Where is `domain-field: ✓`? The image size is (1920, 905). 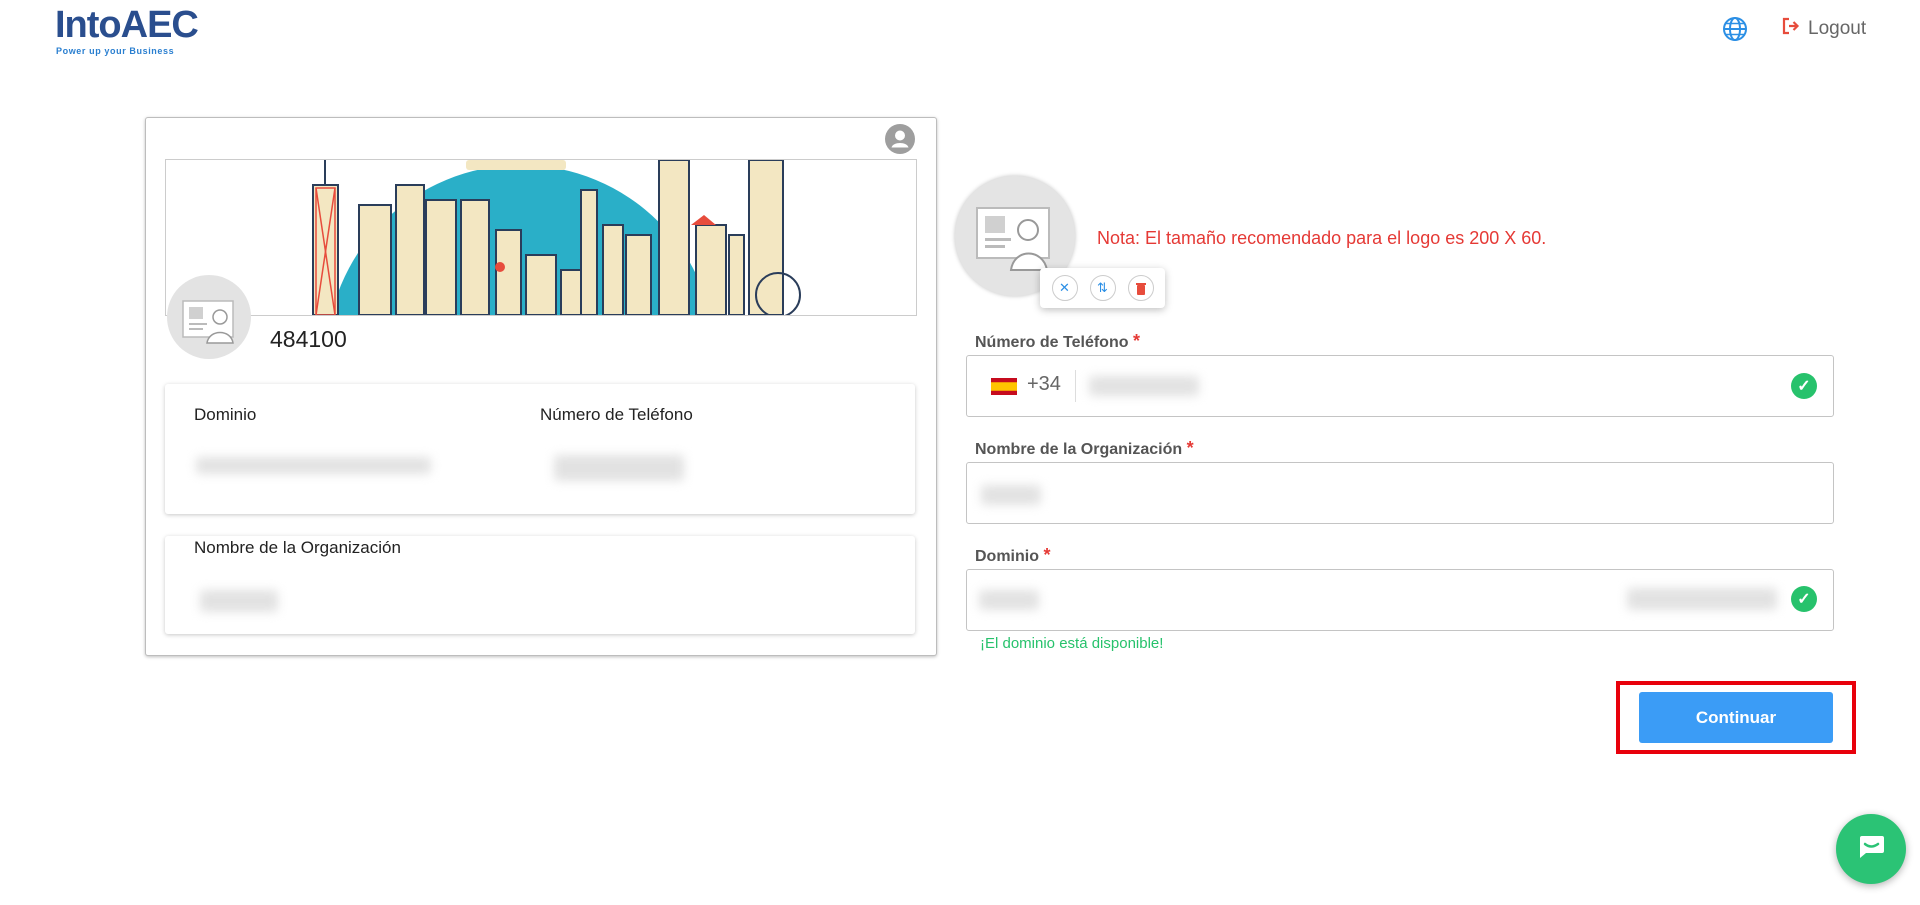 domain-field: ✓ is located at coordinates (1400, 600).